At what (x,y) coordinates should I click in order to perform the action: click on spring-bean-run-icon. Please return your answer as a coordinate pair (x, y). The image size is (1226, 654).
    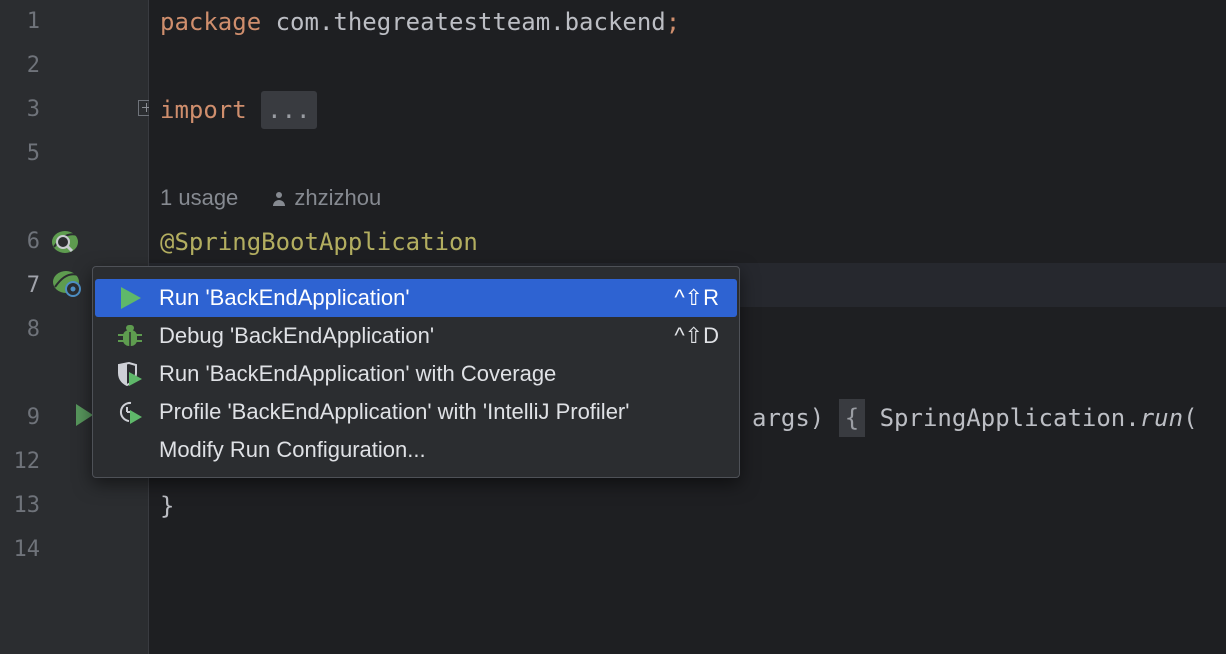
    Looking at the image, I should click on (67, 283).